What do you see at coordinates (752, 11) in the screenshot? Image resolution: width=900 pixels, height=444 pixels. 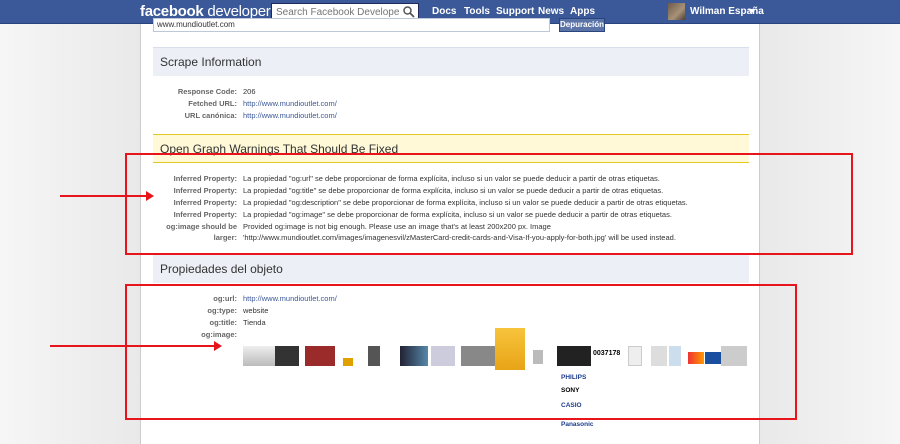 I see `chevron-down-icon` at bounding box center [752, 11].